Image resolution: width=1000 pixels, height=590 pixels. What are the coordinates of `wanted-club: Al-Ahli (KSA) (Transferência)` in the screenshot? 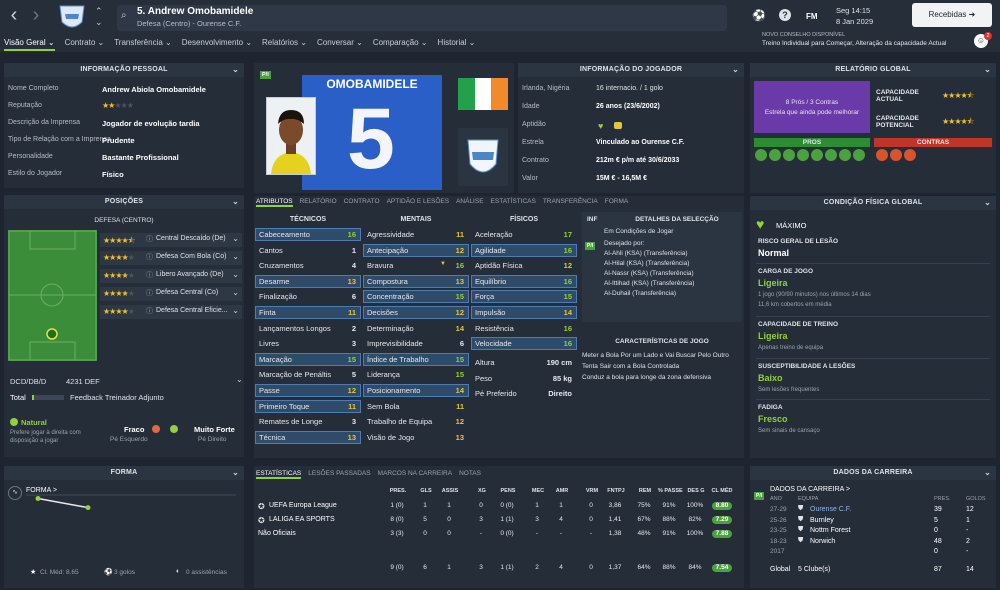 It's located at (646, 253).